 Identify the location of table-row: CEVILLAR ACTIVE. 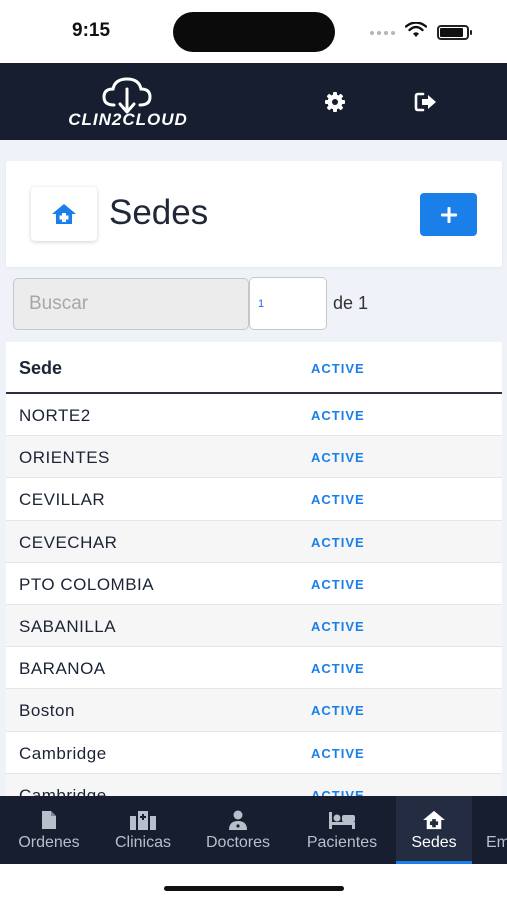
(254, 499).